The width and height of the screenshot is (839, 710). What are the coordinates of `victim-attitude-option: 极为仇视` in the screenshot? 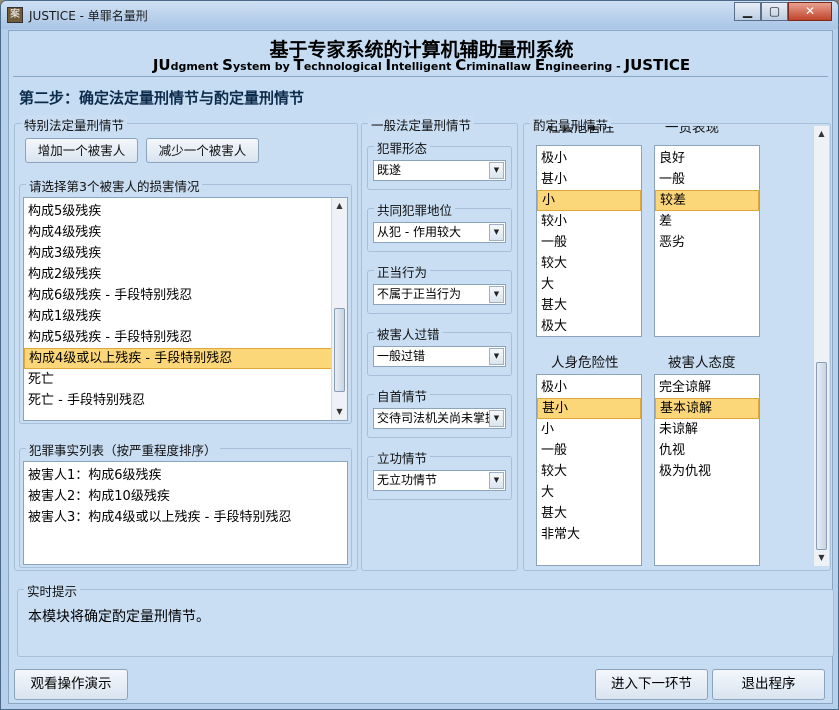 It's located at (707, 471).